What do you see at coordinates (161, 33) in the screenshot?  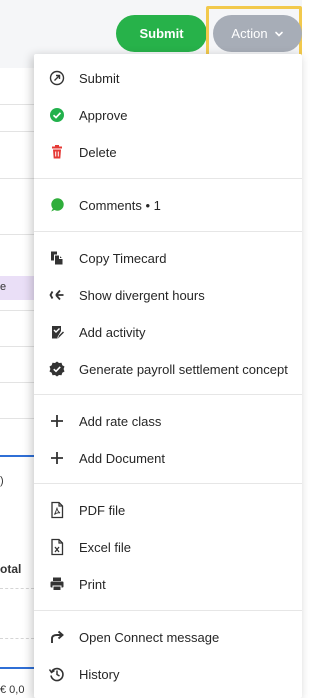 I see `submit-button: Submit` at bounding box center [161, 33].